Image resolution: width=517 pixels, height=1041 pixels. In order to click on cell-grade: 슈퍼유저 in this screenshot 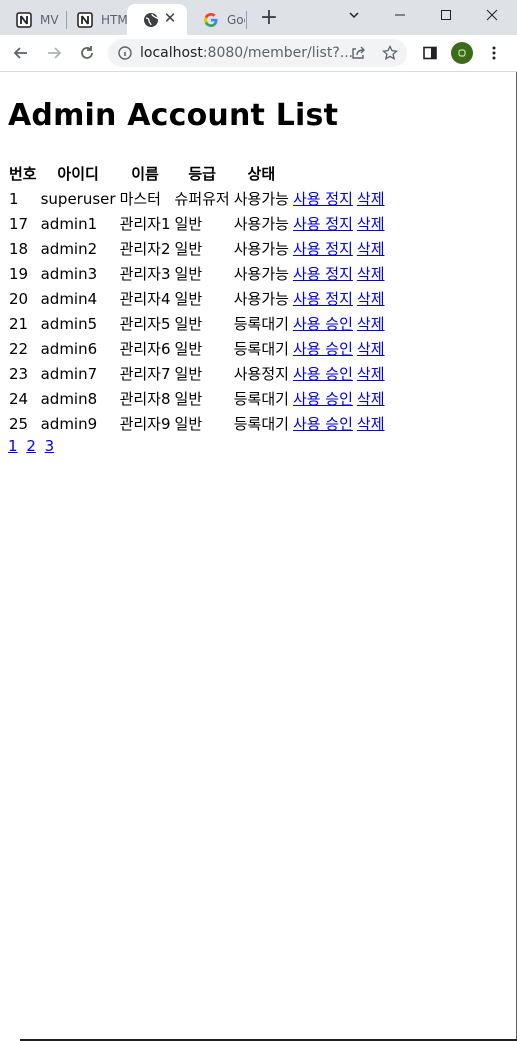, I will do `click(202, 199)`.